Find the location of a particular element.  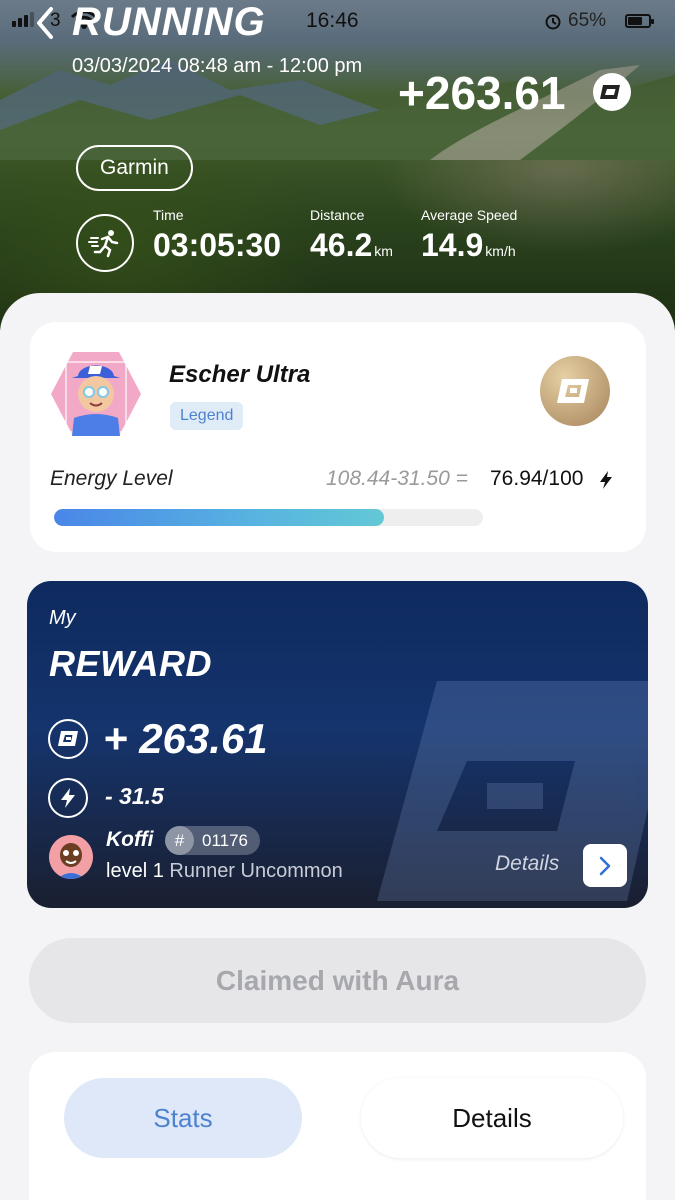

activity-date-range: 03/03/2024 08:48 am - 12:00 pm is located at coordinates (217, 66).